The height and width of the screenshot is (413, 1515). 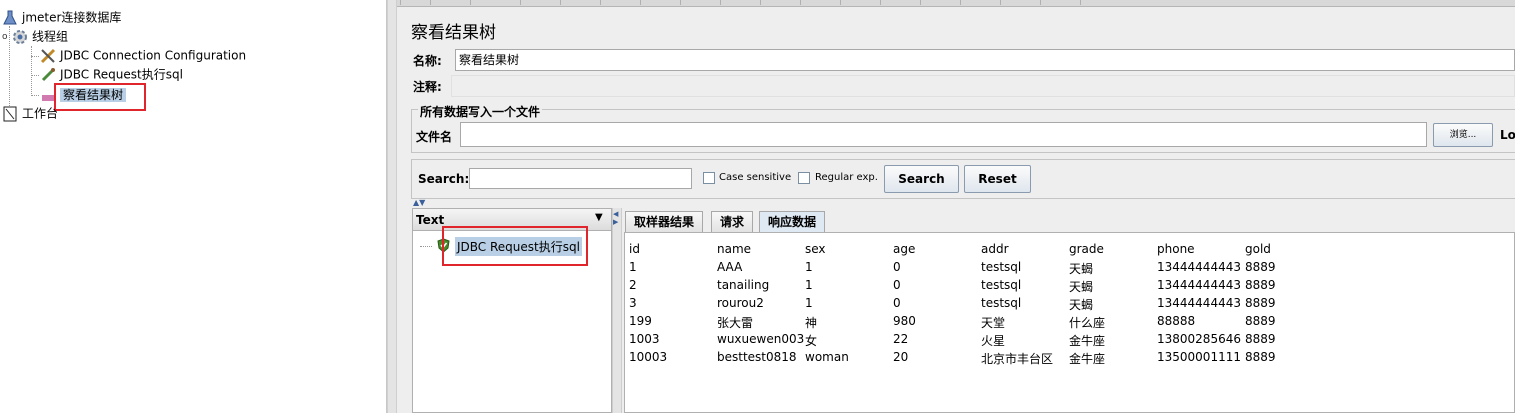 What do you see at coordinates (48, 56) in the screenshot?
I see `wrench-icon` at bounding box center [48, 56].